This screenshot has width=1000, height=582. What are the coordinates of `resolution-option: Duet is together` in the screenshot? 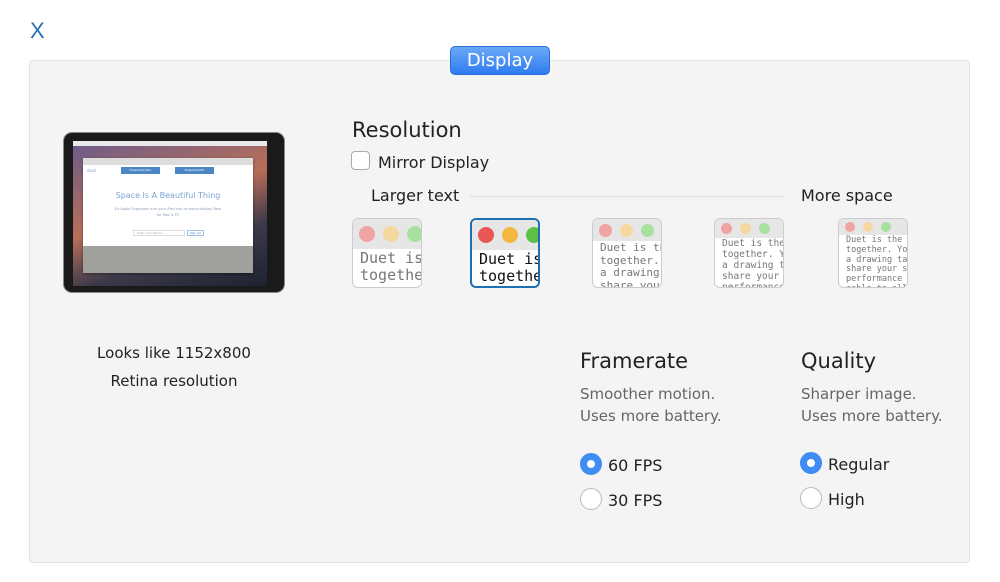 It's located at (387, 253).